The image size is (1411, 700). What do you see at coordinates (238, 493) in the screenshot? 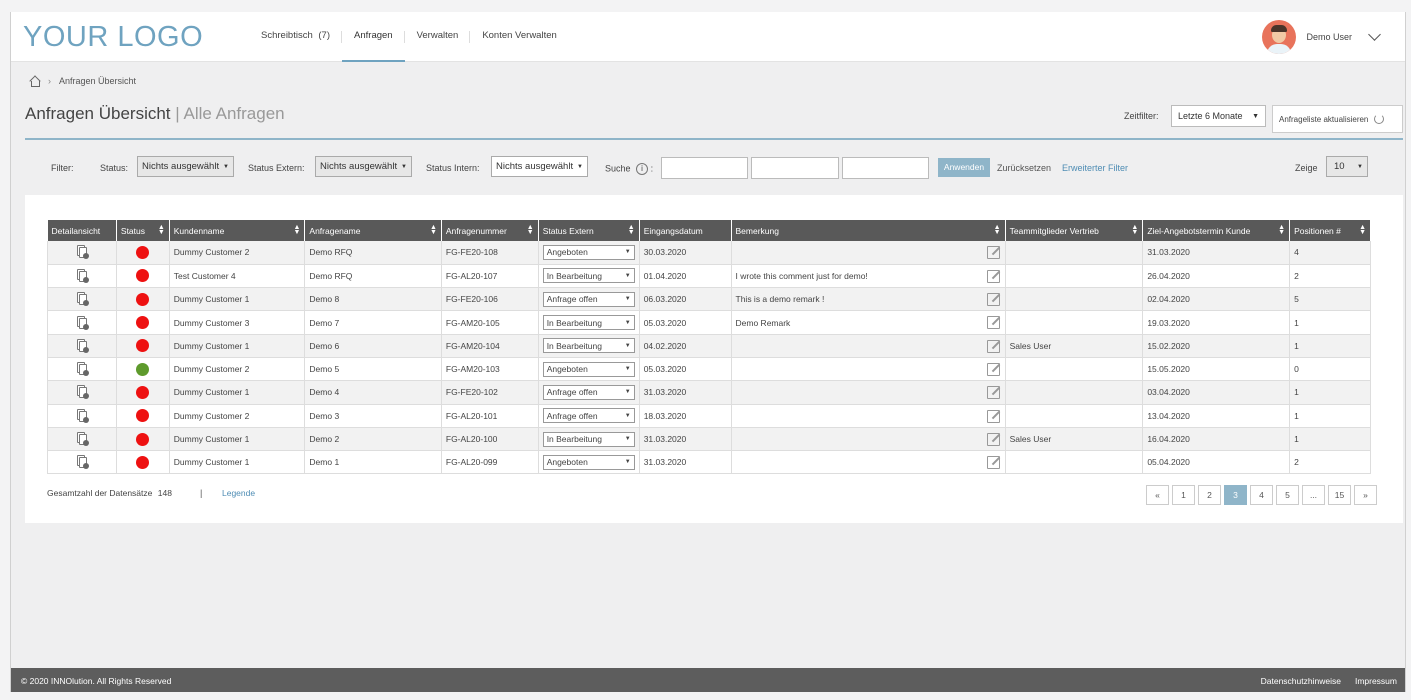
I see `legend-link: Legende` at bounding box center [238, 493].